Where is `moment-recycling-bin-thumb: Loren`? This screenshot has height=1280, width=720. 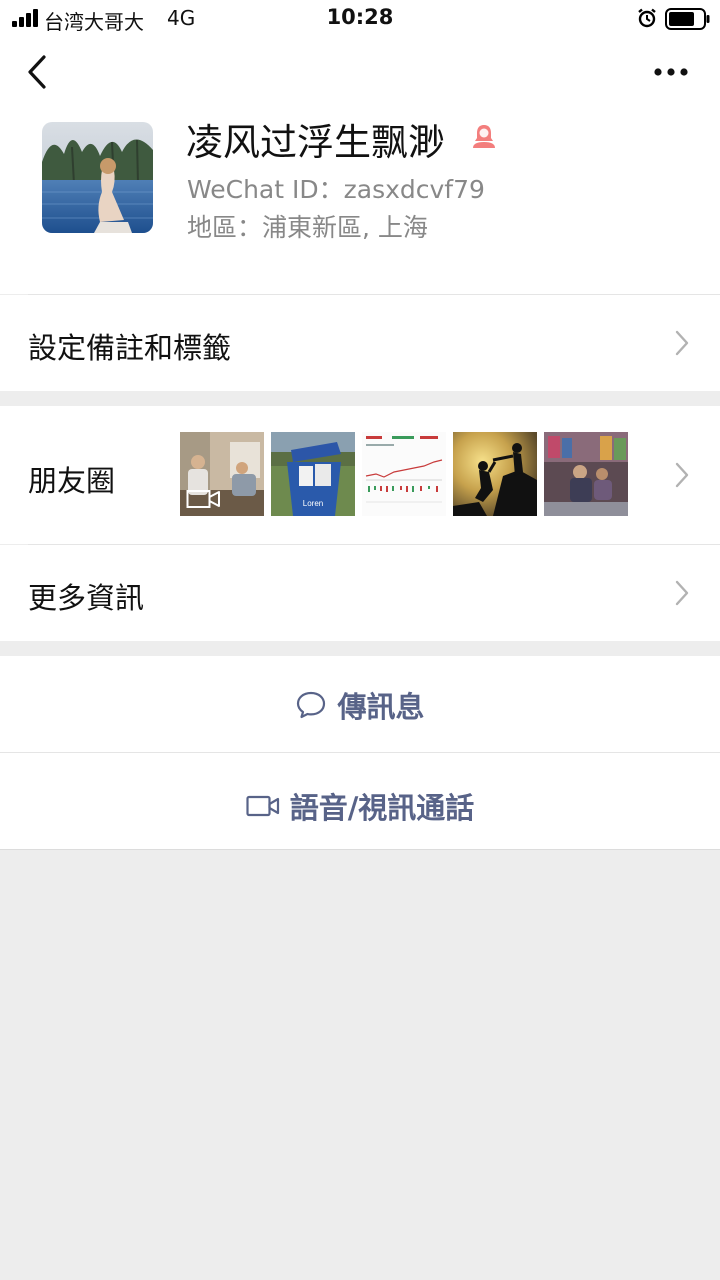 moment-recycling-bin-thumb: Loren is located at coordinates (313, 474).